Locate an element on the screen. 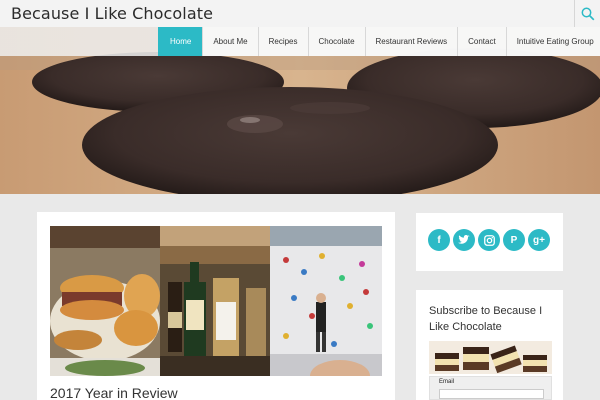 This screenshot has height=400, width=600. twitter-icon is located at coordinates (464, 240).